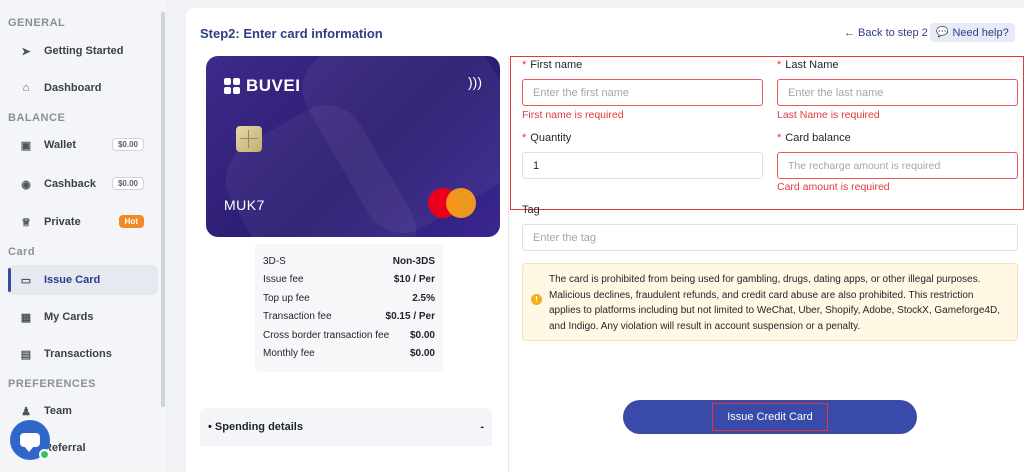  I want to click on wallet-balance-badge: $0.00, so click(127, 144).